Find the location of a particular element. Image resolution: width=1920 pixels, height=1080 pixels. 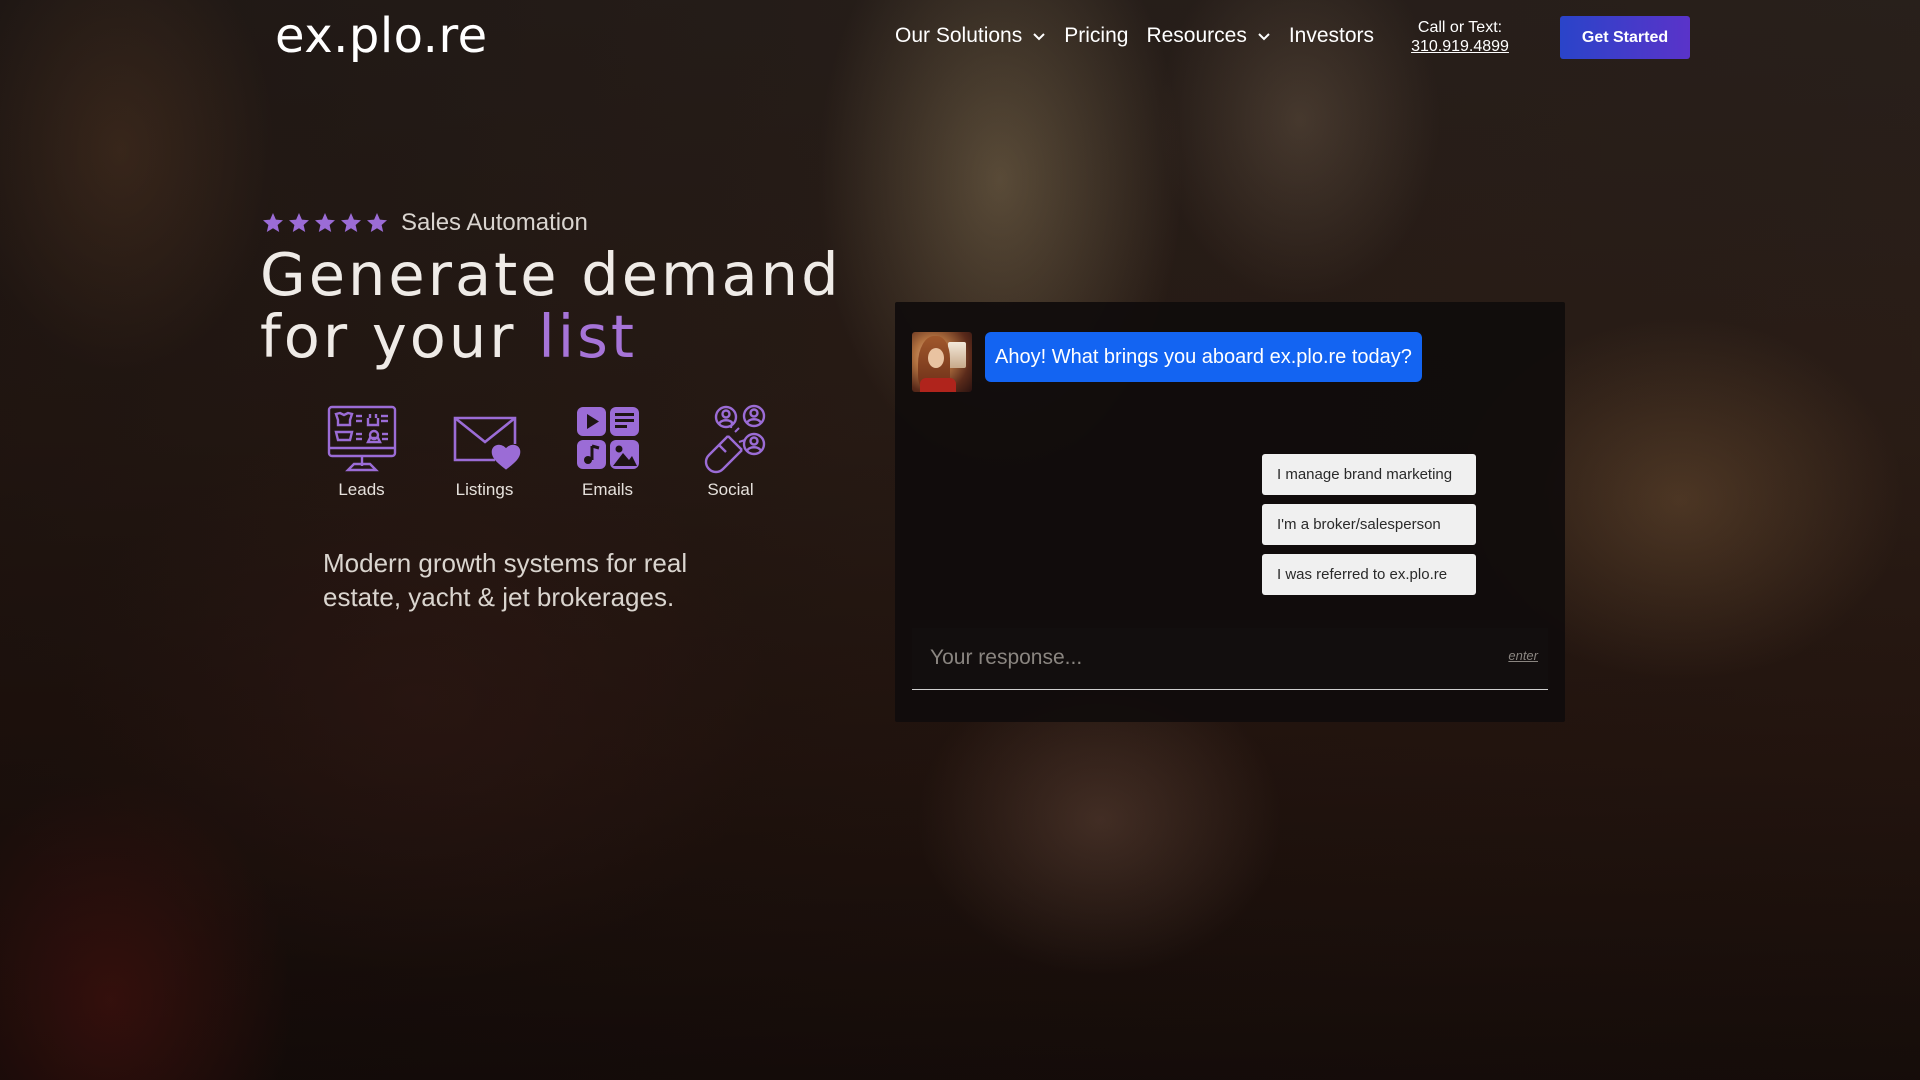

site-logo: ex.plo.re is located at coordinates (381, 36).